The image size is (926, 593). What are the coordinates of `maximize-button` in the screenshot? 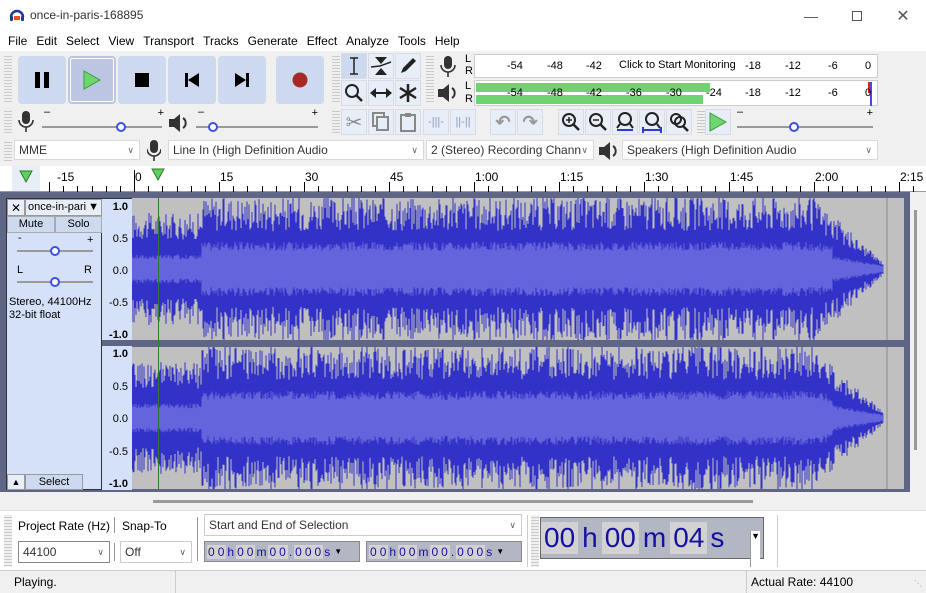 It's located at (857, 15).